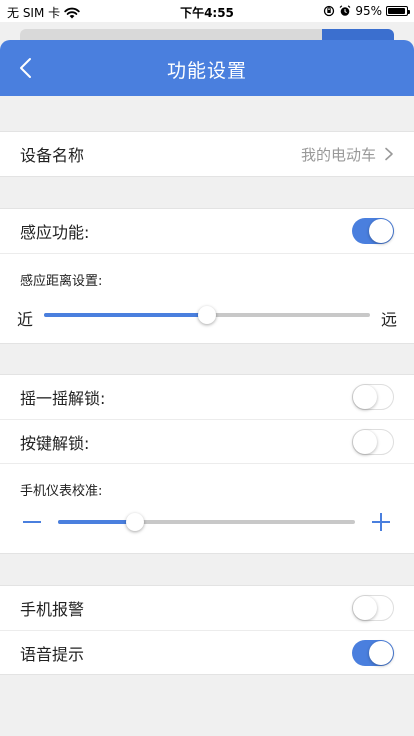  Describe the element at coordinates (381, 522) in the screenshot. I see `plus-icon` at that location.